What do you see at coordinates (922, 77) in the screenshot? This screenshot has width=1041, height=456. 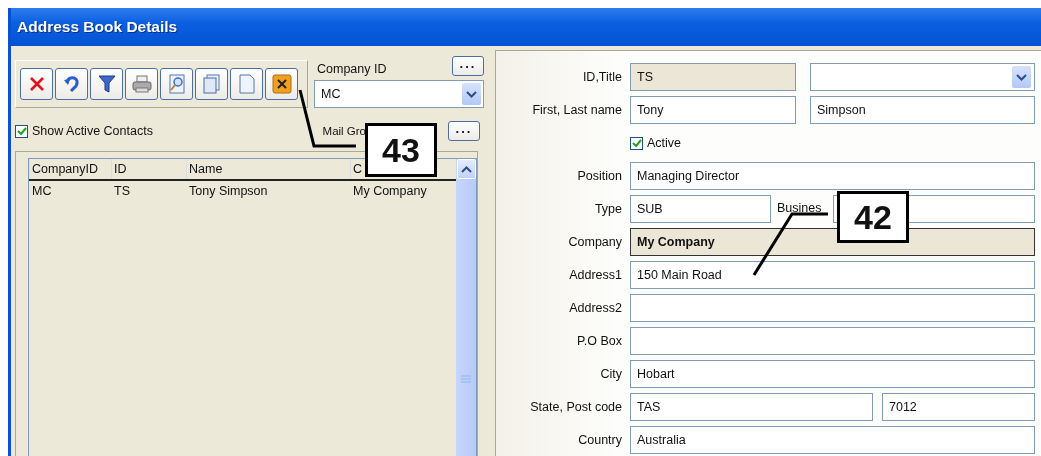 I see `title-dropdown` at bounding box center [922, 77].